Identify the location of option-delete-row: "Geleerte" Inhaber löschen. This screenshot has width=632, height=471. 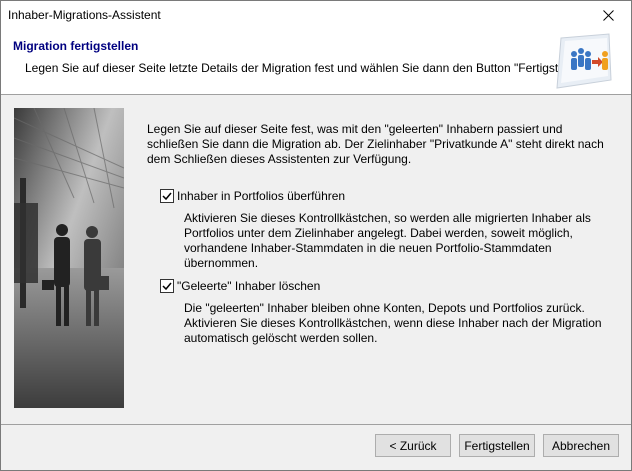
(240, 286).